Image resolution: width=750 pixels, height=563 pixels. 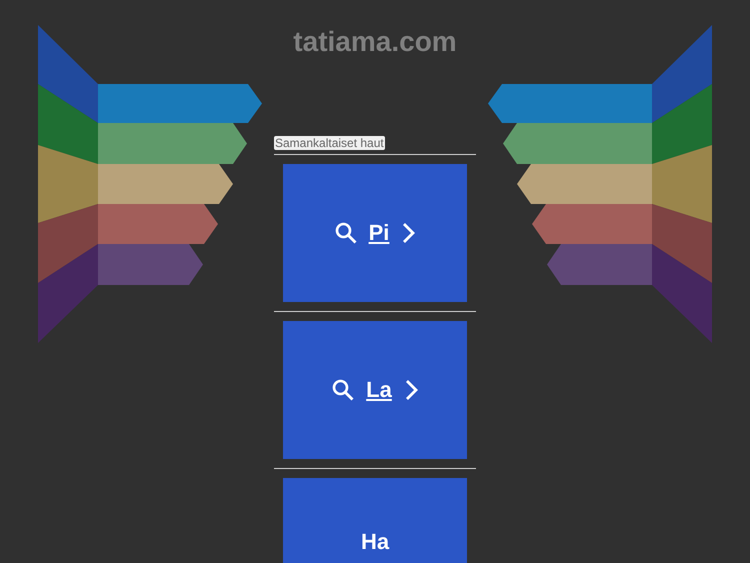 I want to click on section-label: Samankaltaiset haut, so click(x=329, y=143).